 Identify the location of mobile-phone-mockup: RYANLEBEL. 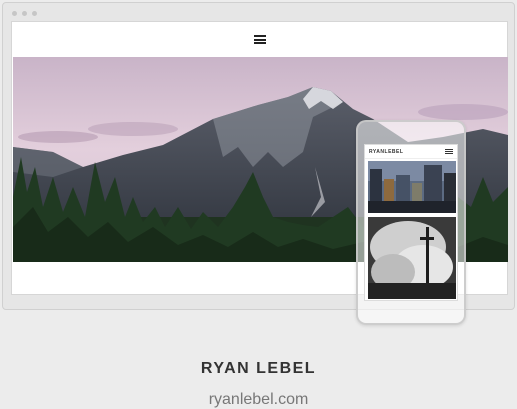
(411, 222).